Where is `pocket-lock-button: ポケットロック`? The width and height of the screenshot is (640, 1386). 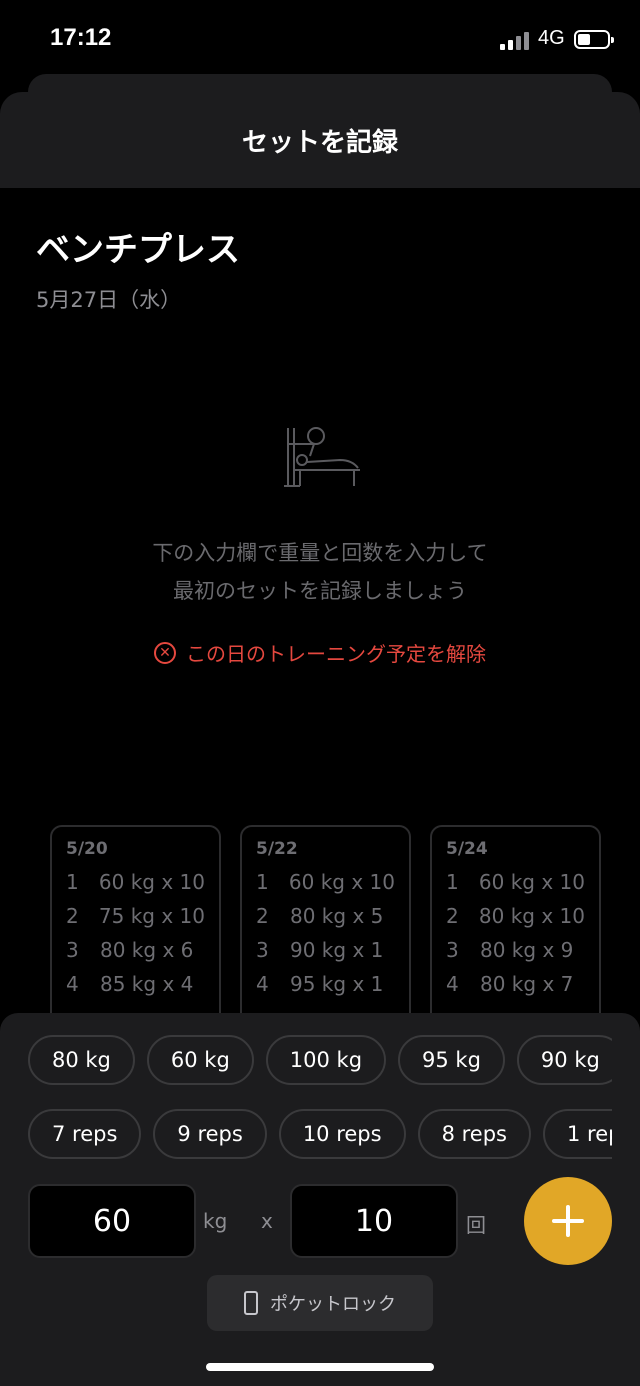 pocket-lock-button: ポケットロック is located at coordinates (320, 1303).